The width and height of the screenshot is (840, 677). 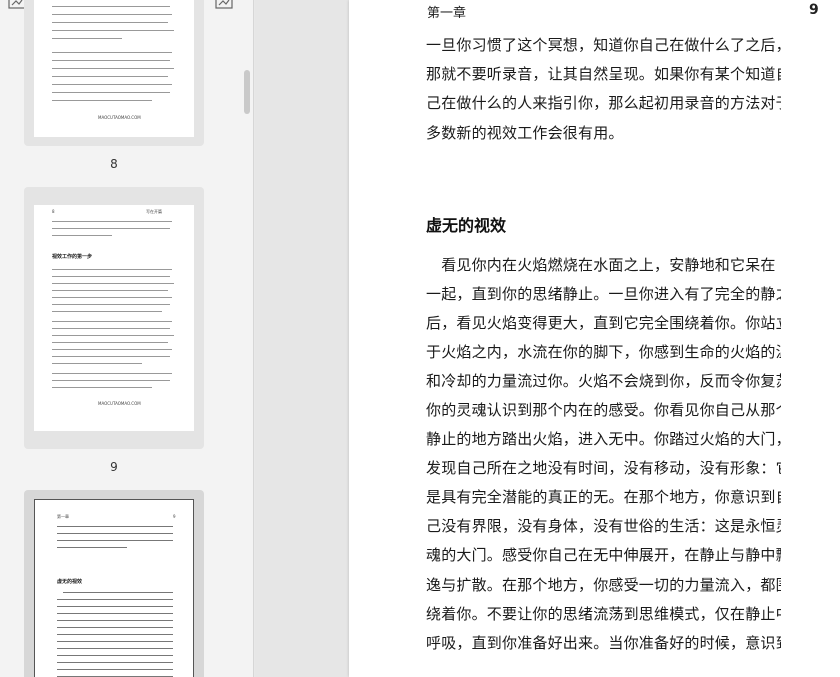 I want to click on thumbnail-page-number: 8, so click(x=114, y=164).